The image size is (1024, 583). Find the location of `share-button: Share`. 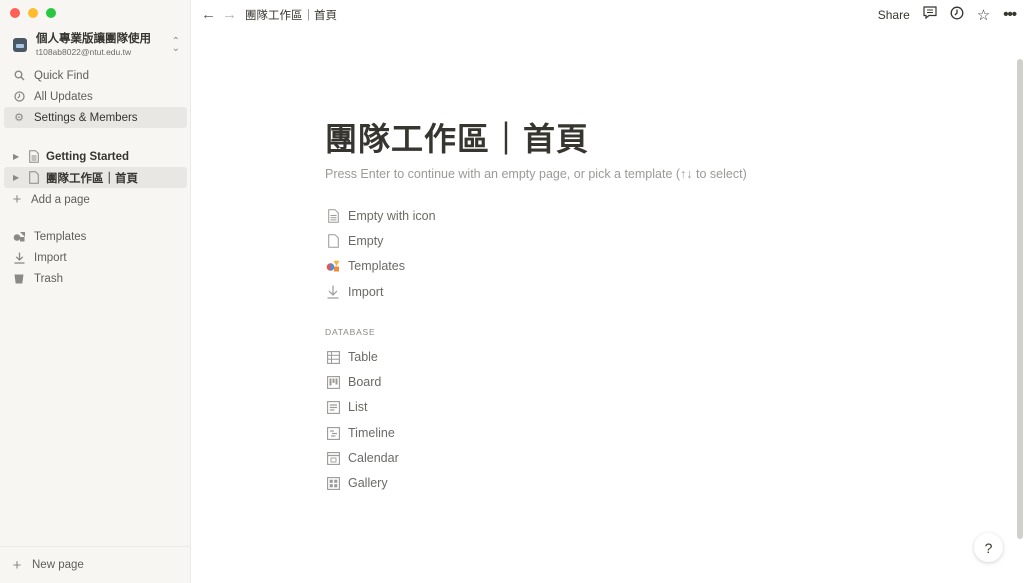

share-button: Share is located at coordinates (894, 15).